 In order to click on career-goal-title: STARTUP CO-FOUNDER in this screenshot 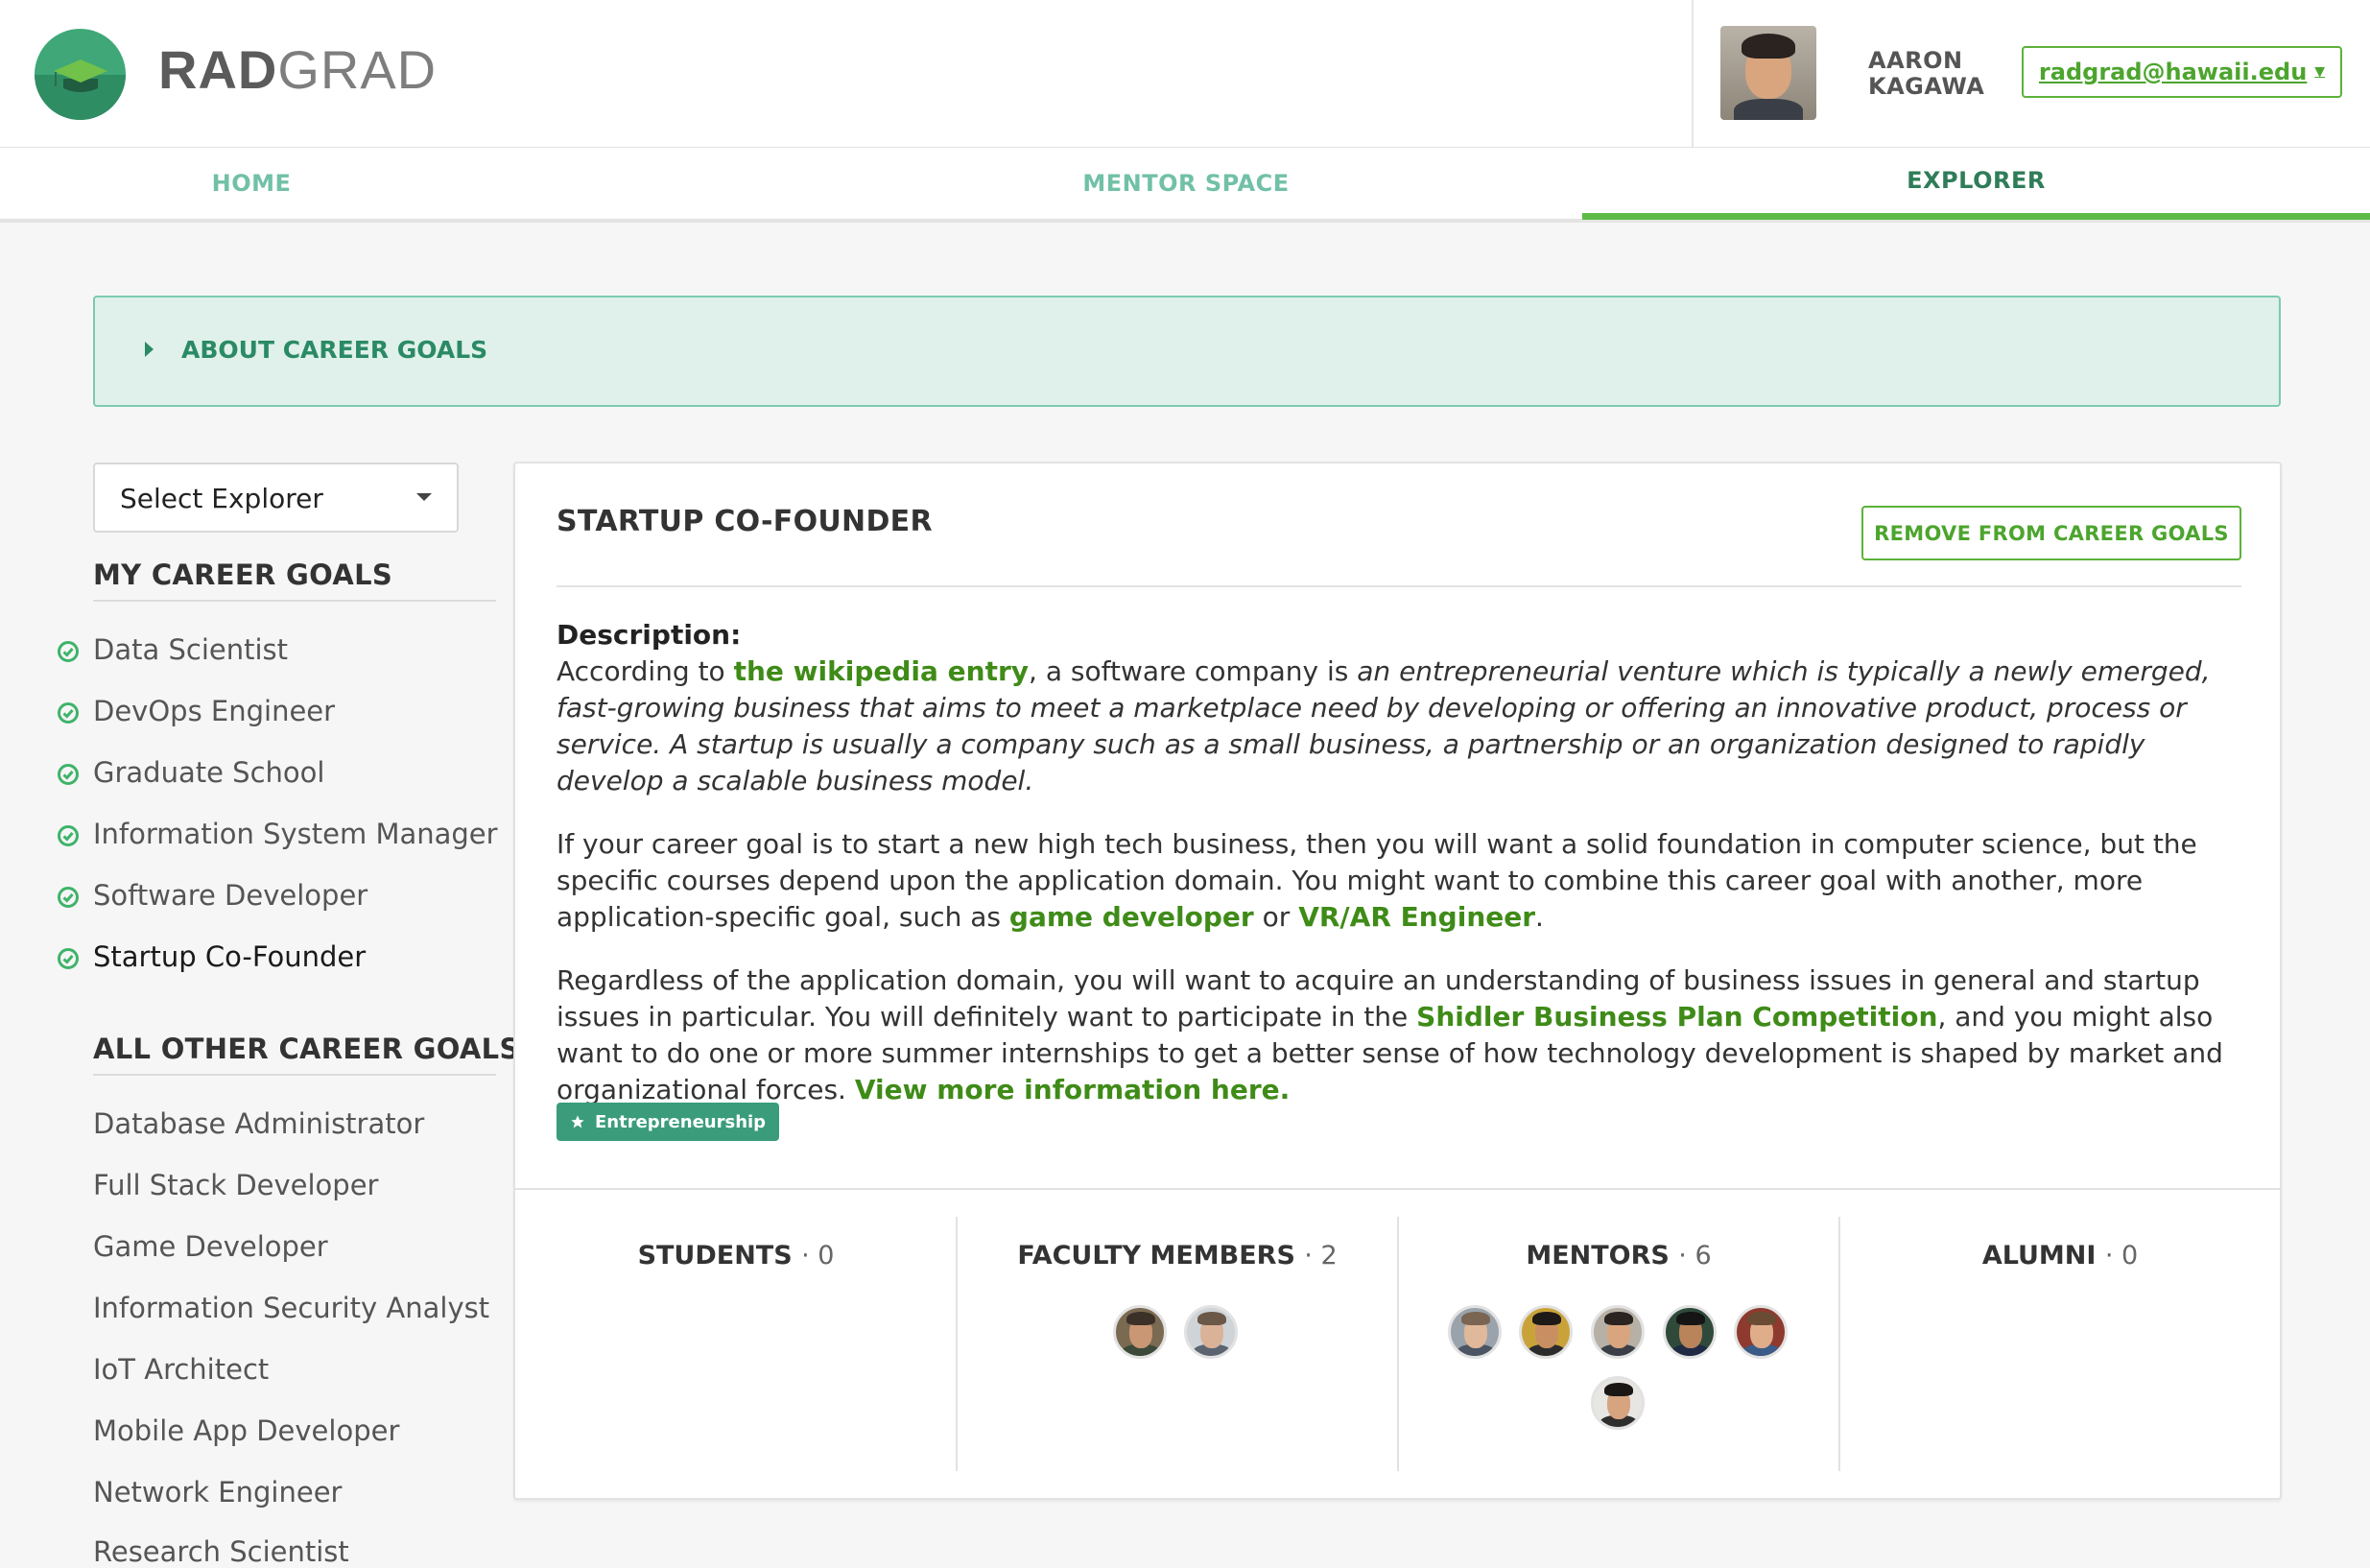, I will do `click(745, 521)`.